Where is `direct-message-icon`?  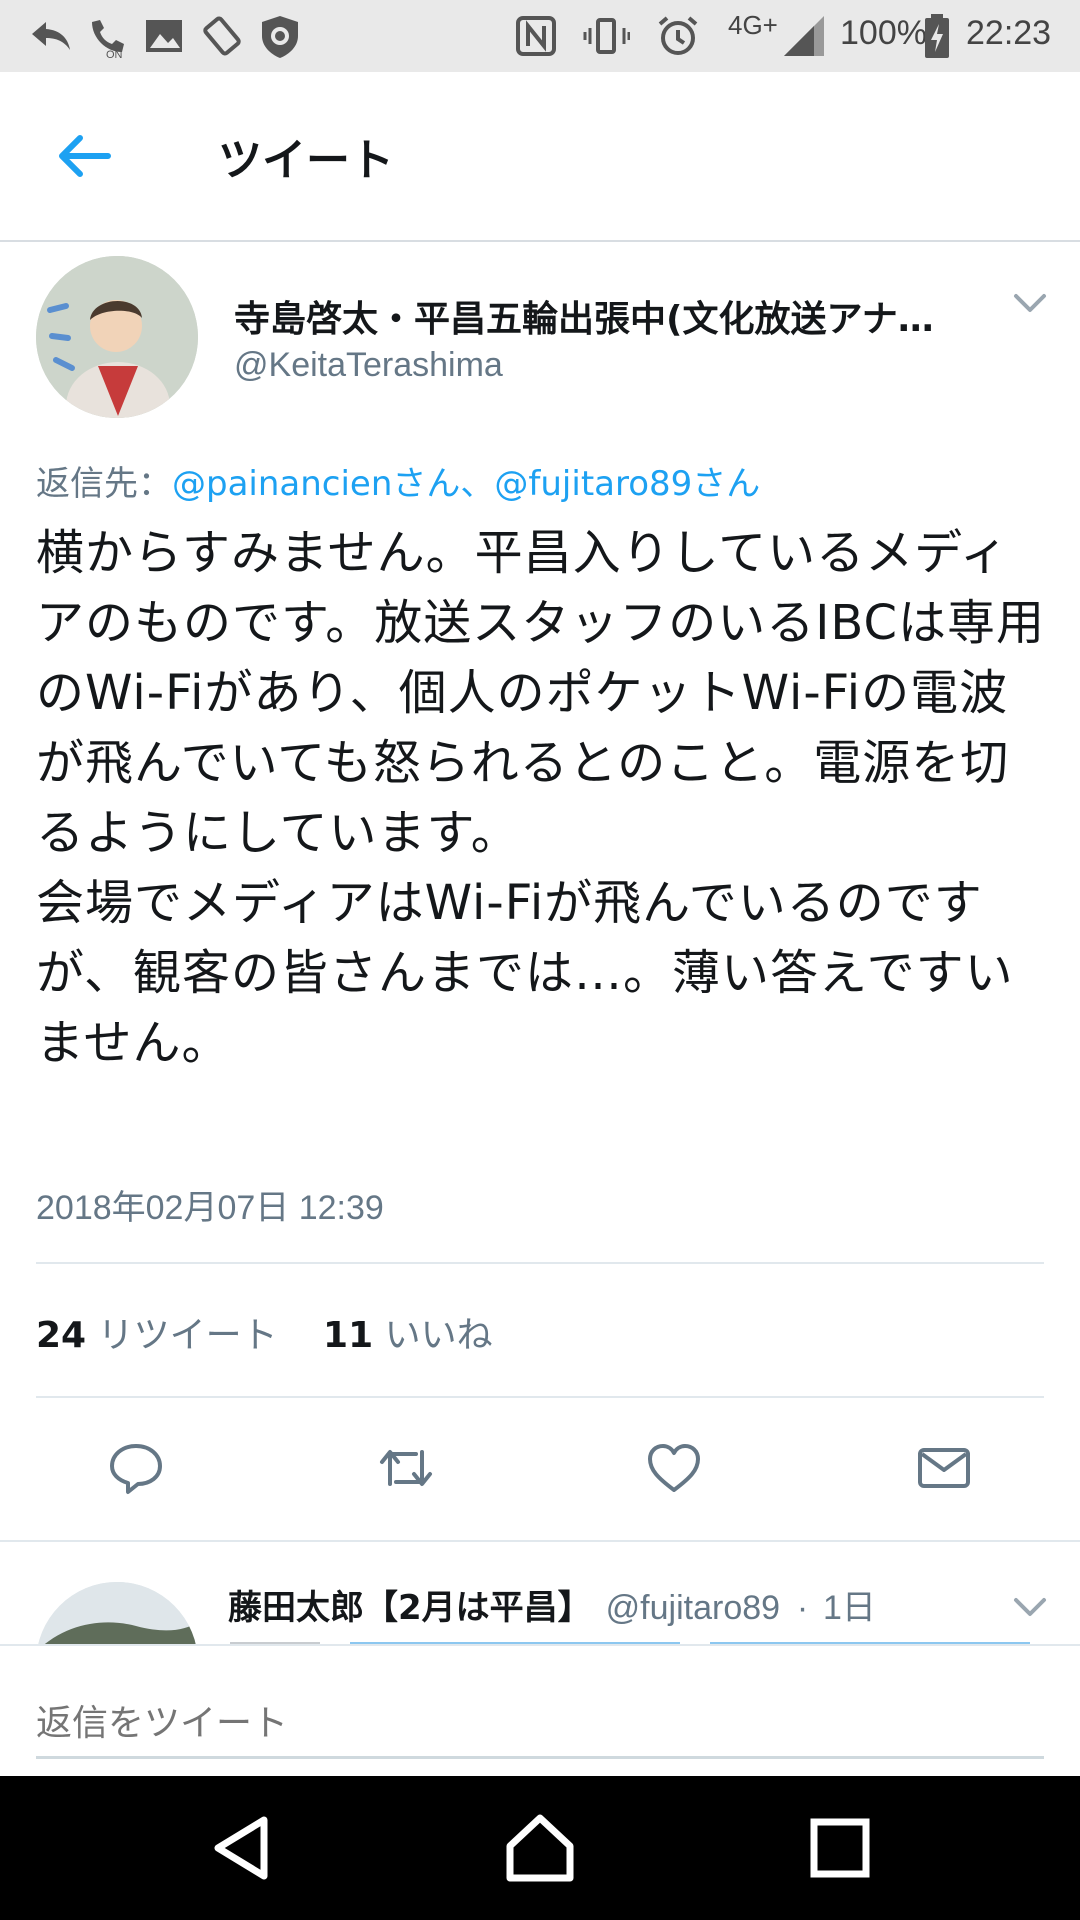 direct-message-icon is located at coordinates (944, 1468).